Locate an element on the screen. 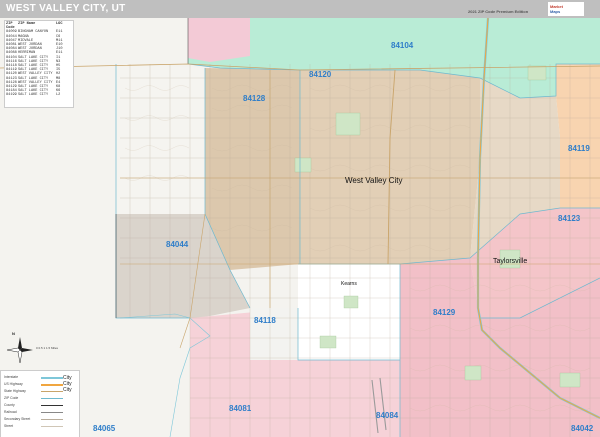 Image resolution: width=600 pixels, height=437 pixels. legend-item: US Highway is located at coordinates (13, 384).